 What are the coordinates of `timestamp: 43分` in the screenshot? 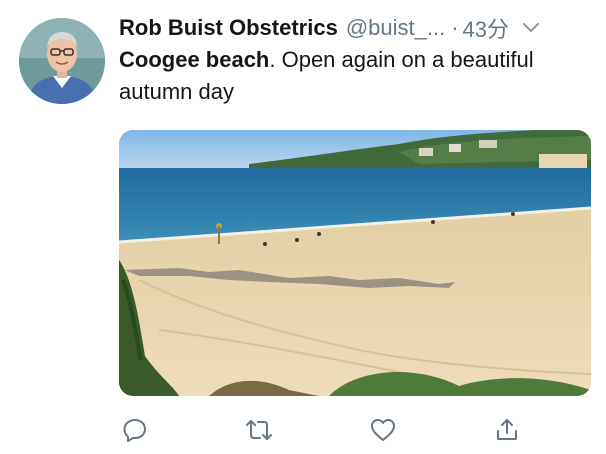 It's located at (486, 28).